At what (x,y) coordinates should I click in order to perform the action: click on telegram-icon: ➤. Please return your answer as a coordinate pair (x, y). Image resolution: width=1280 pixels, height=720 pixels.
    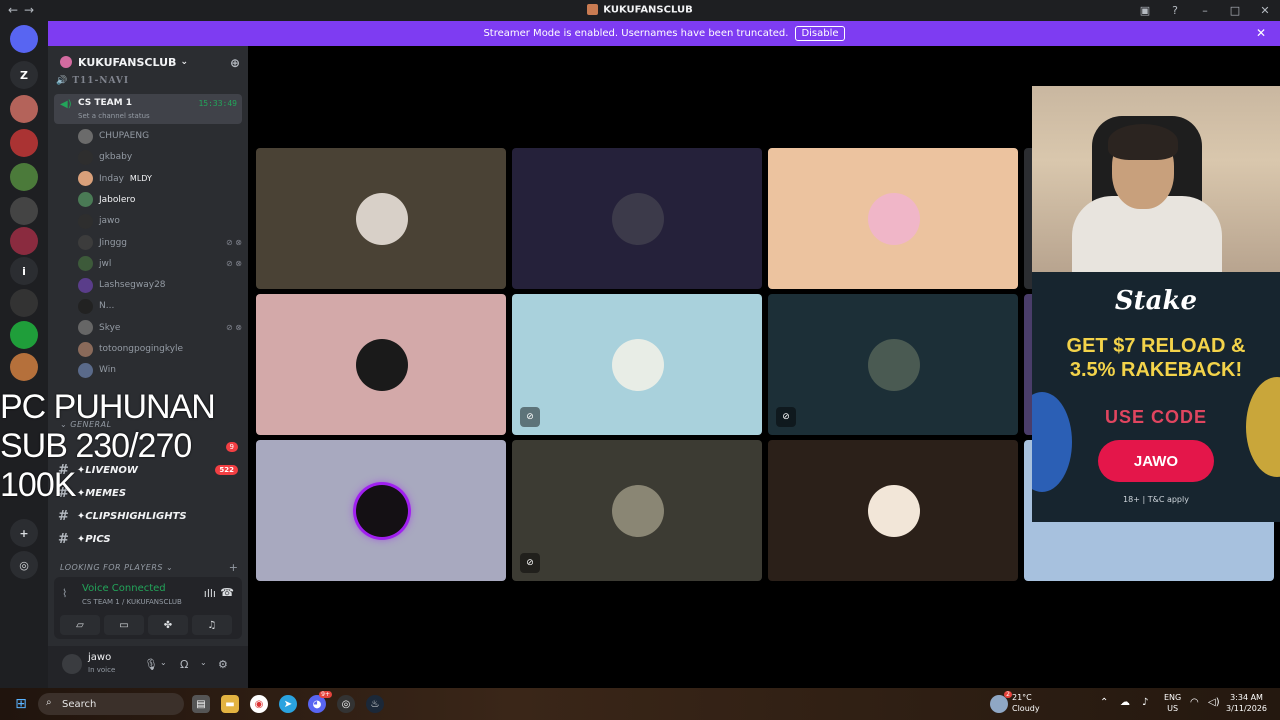
    Looking at the image, I should click on (288, 704).